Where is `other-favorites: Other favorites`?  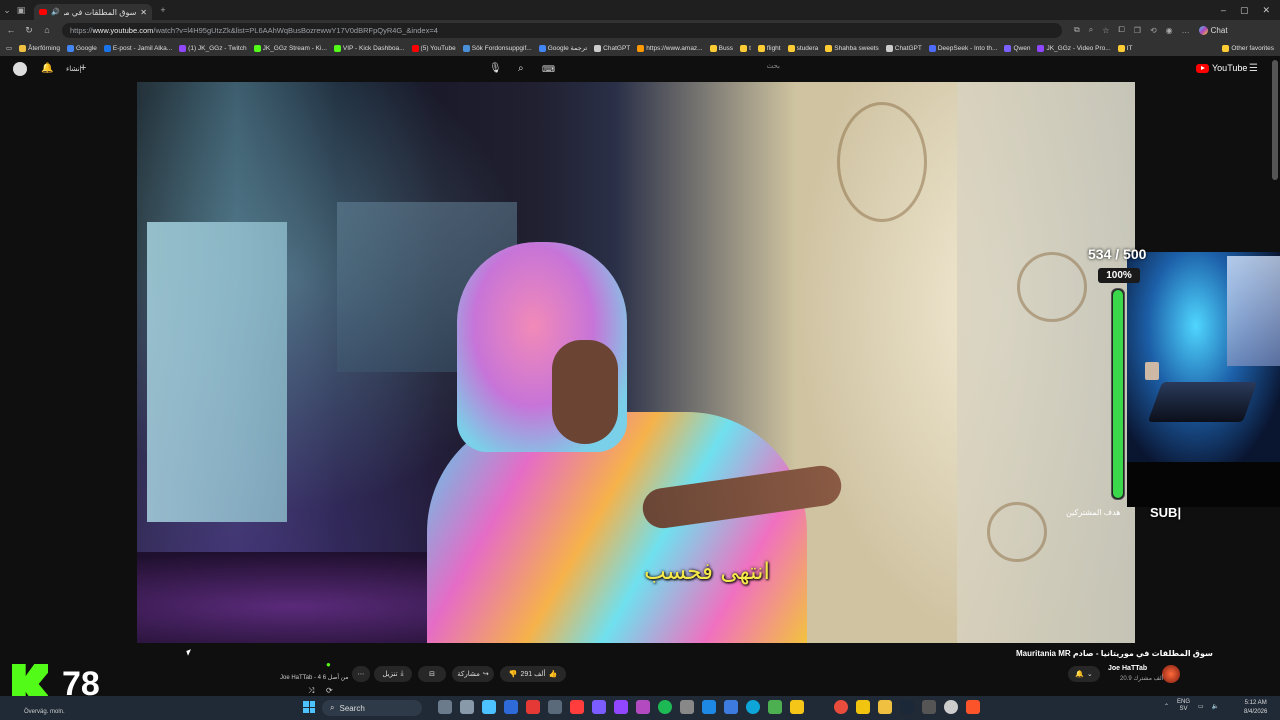 other-favorites: Other favorites is located at coordinates (1251, 48).